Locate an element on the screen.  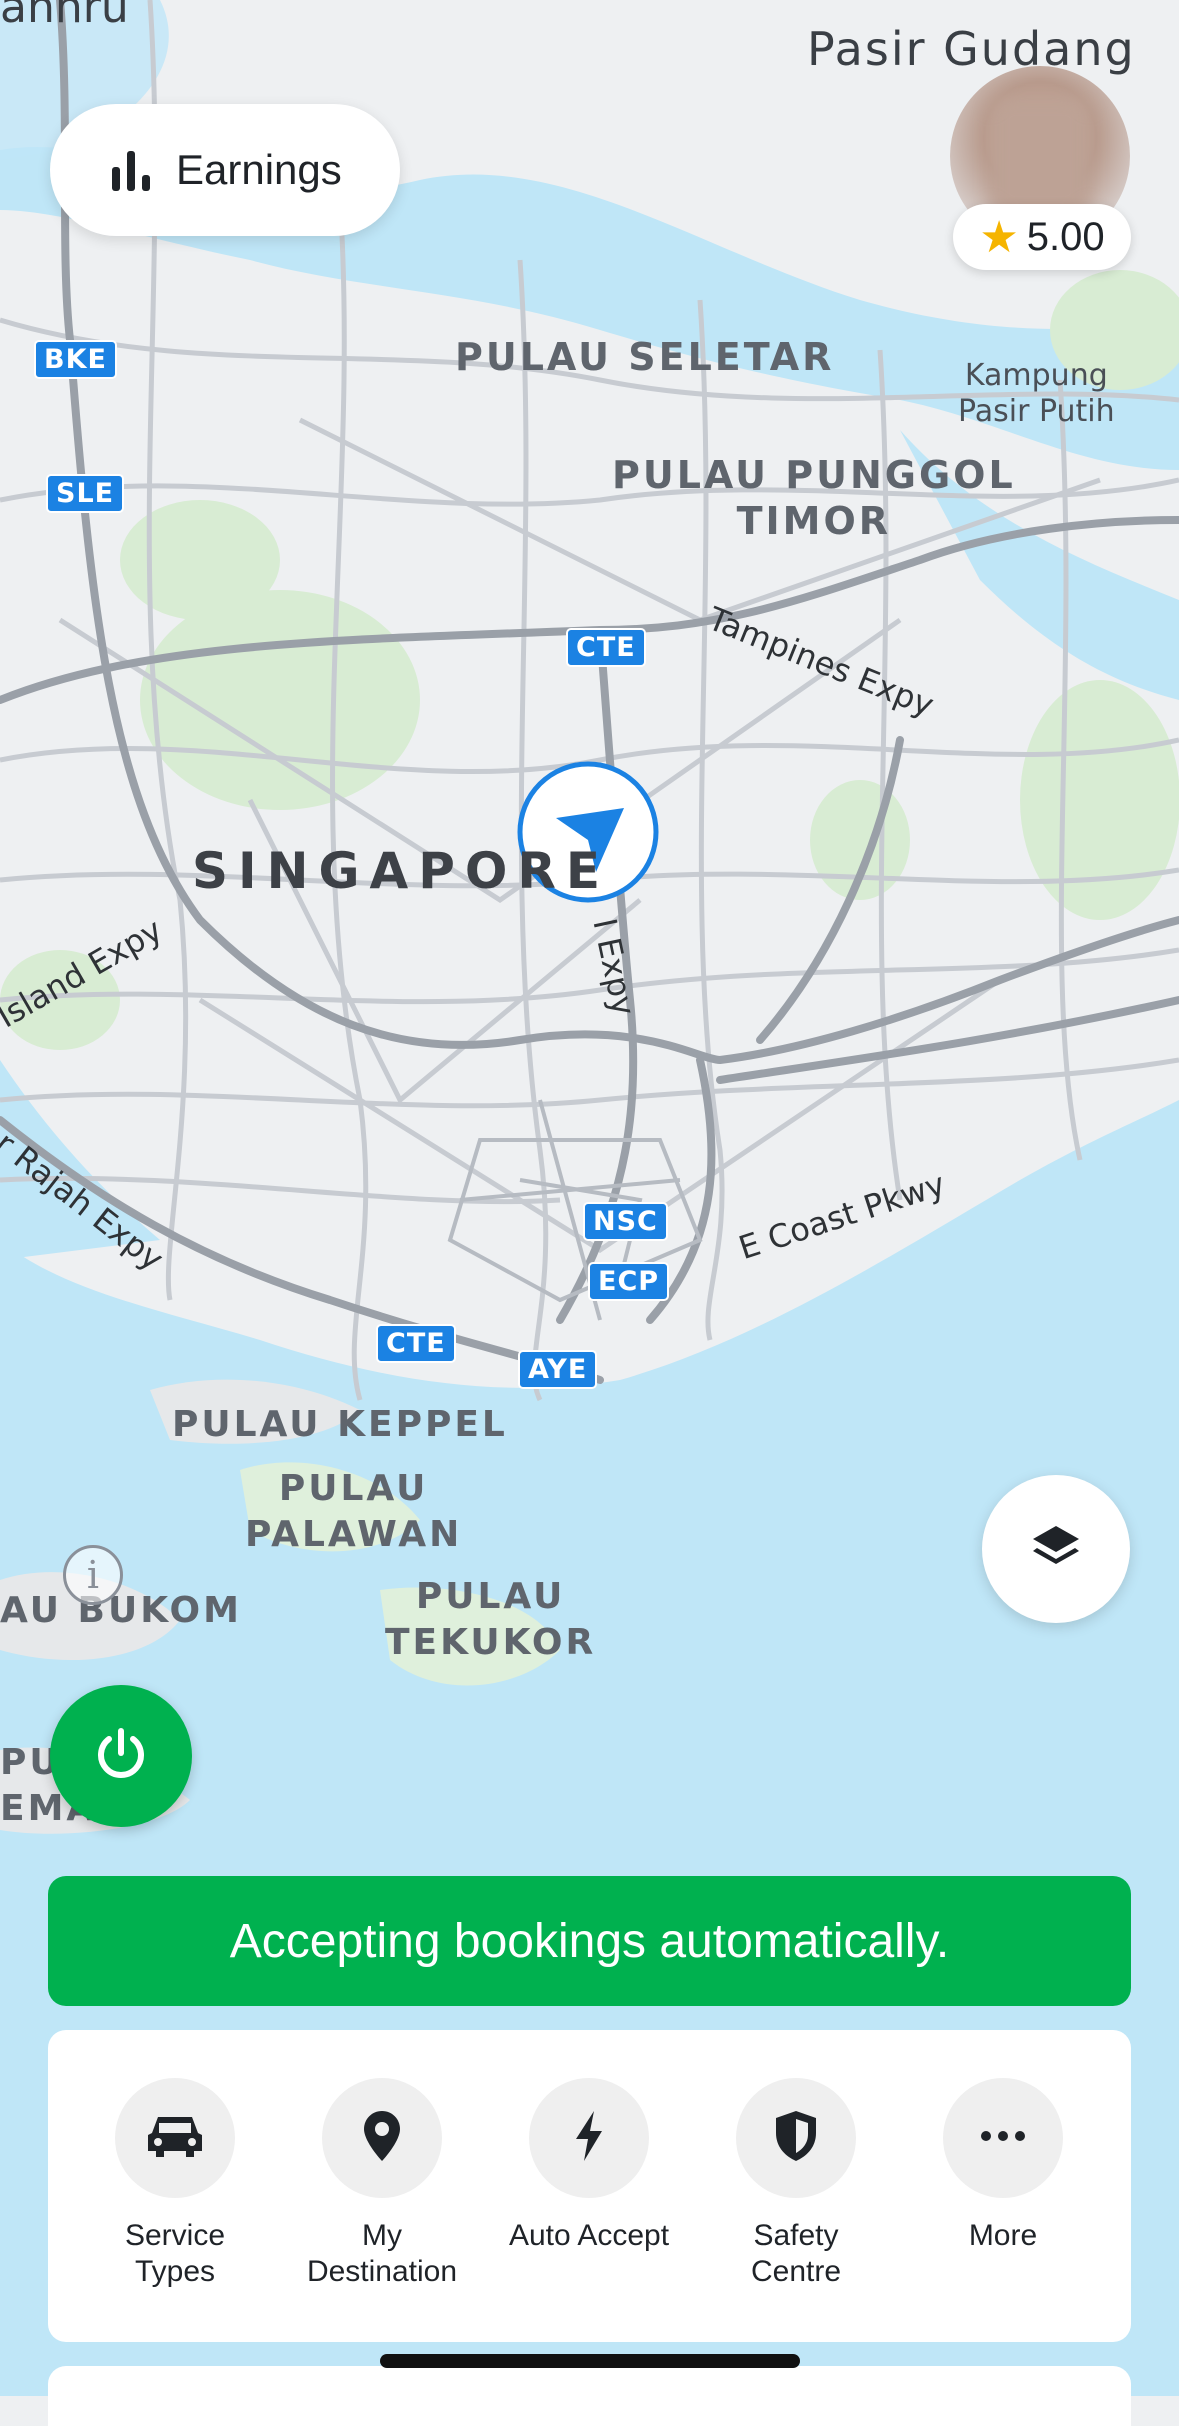
power-icon is located at coordinates (121, 1756).